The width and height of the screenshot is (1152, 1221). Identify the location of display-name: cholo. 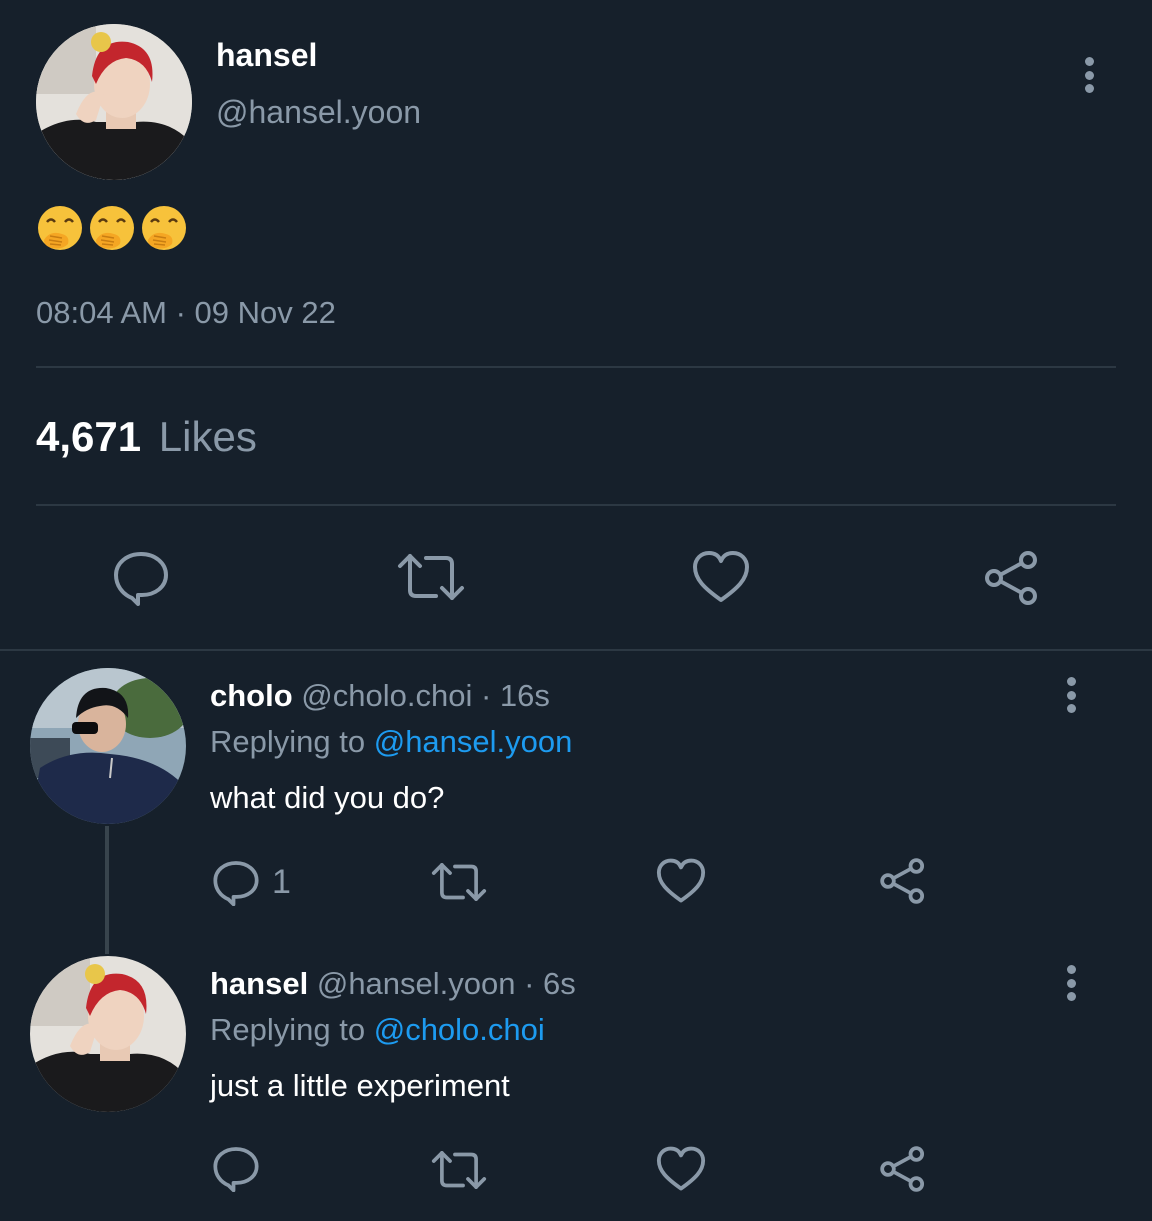
(251, 695).